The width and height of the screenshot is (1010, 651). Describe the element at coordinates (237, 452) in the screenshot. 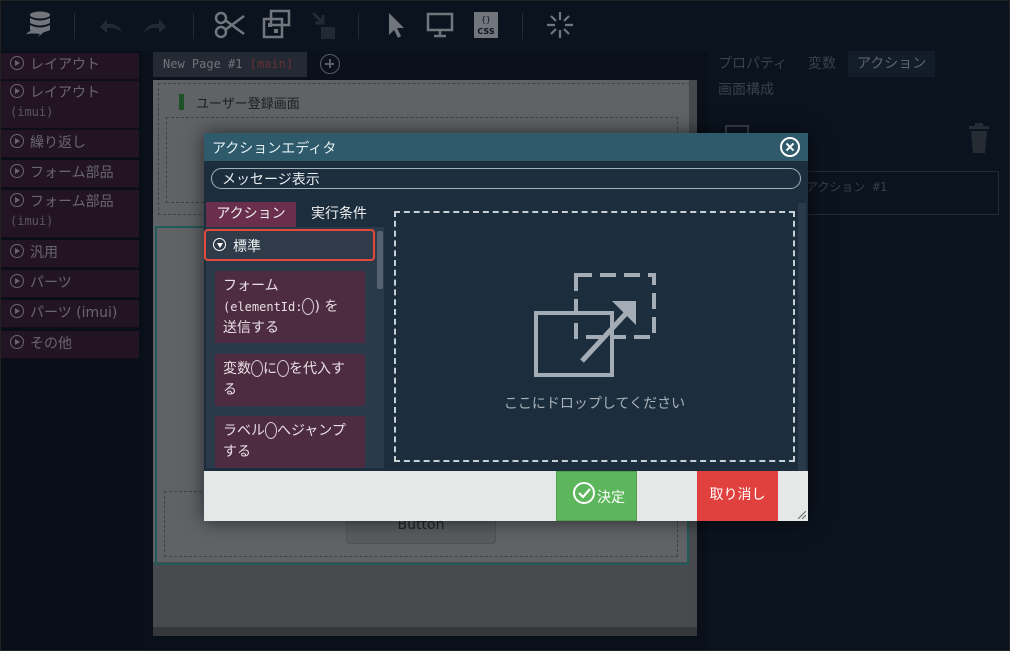

I see `card-text: する` at that location.